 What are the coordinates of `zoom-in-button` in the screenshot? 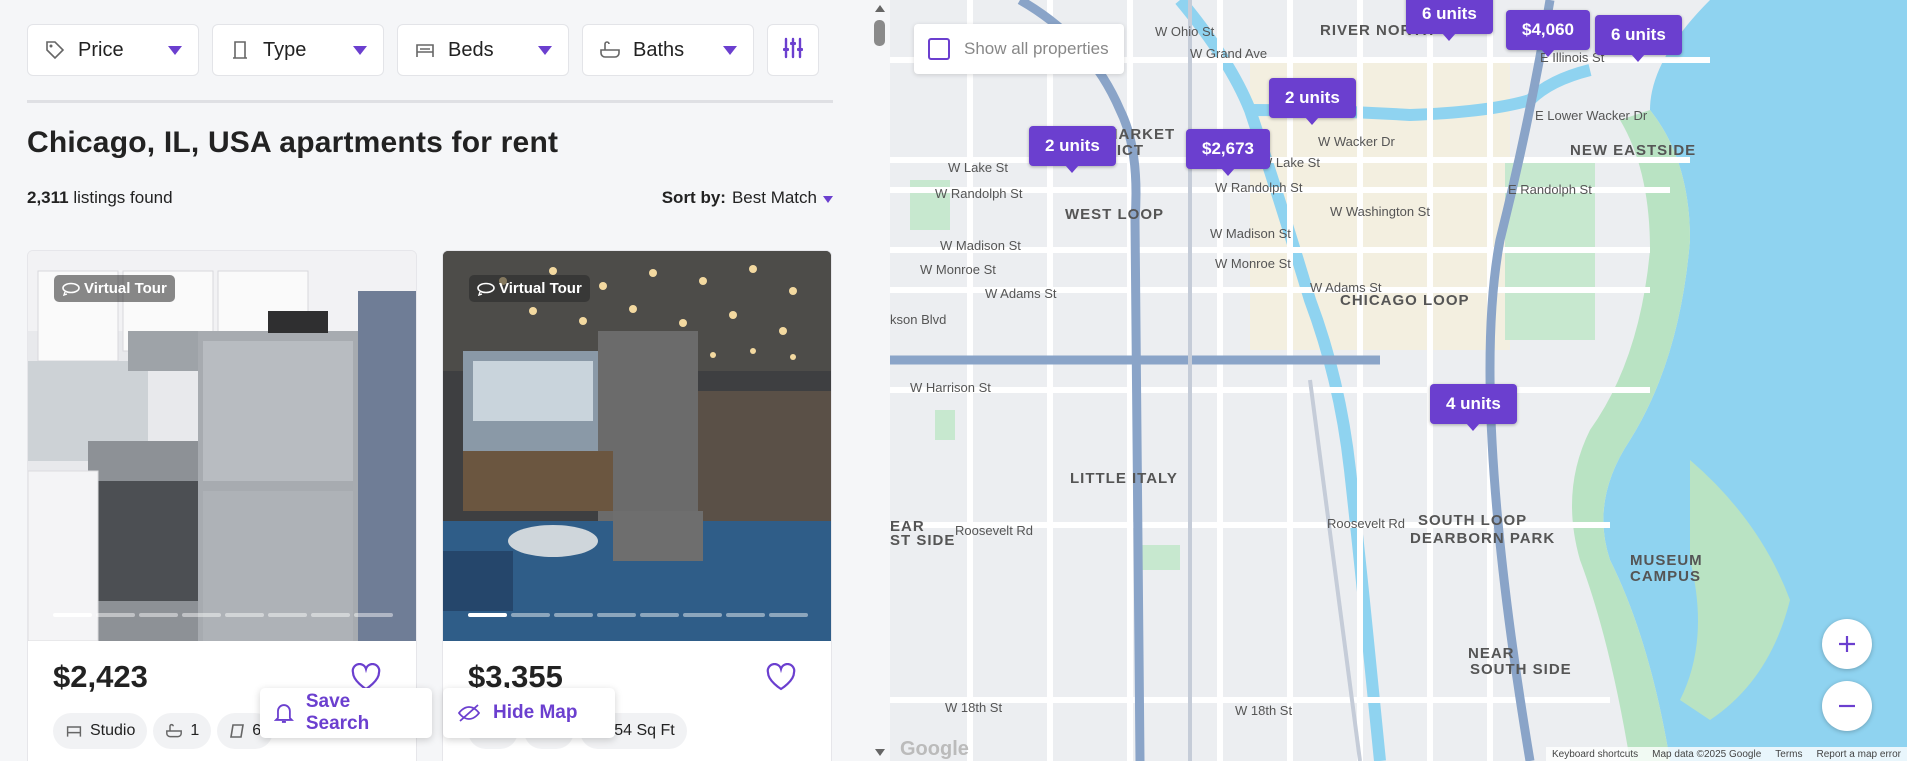 It's located at (1847, 644).